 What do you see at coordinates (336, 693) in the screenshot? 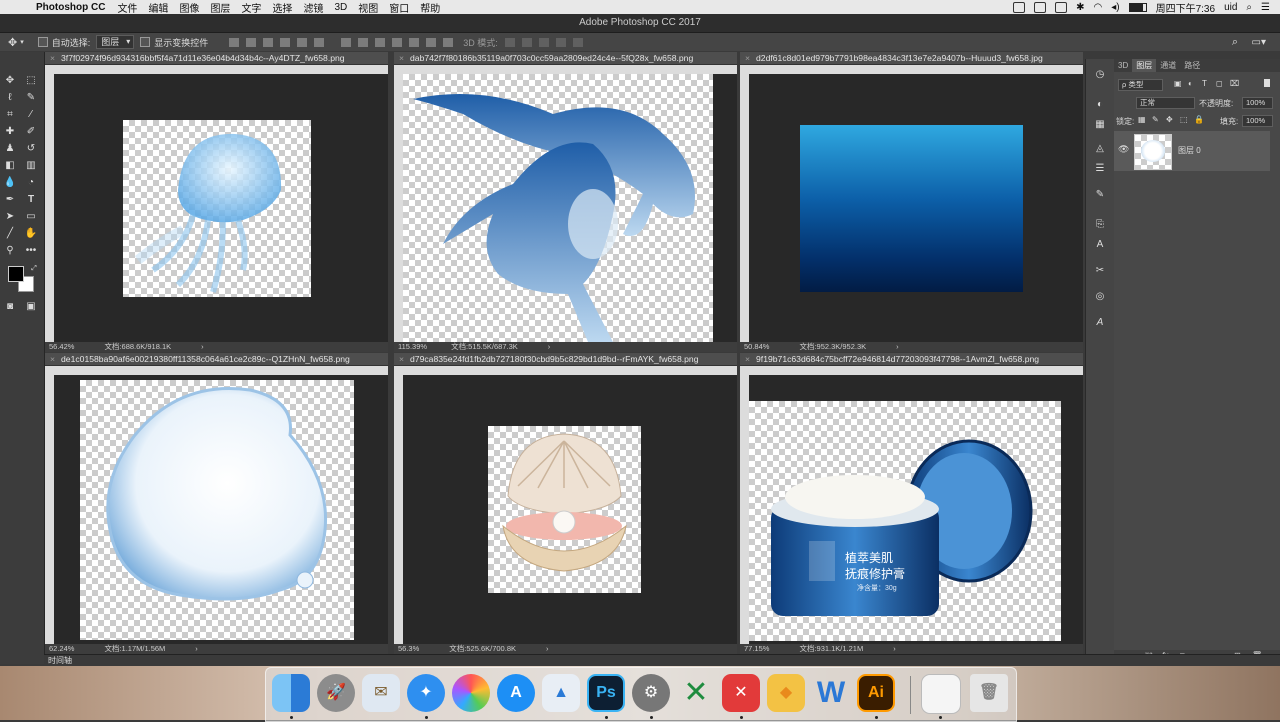
I see `dock-launchpad-icon: 🚀` at bounding box center [336, 693].